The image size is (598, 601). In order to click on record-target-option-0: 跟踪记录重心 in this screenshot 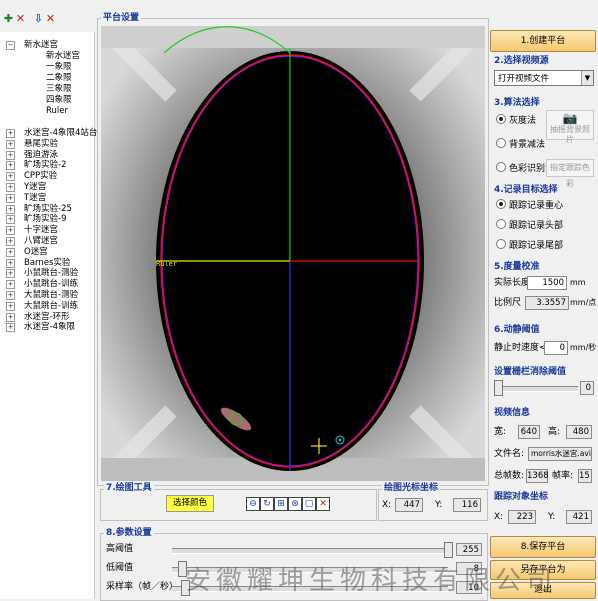, I will do `click(529, 205)`.